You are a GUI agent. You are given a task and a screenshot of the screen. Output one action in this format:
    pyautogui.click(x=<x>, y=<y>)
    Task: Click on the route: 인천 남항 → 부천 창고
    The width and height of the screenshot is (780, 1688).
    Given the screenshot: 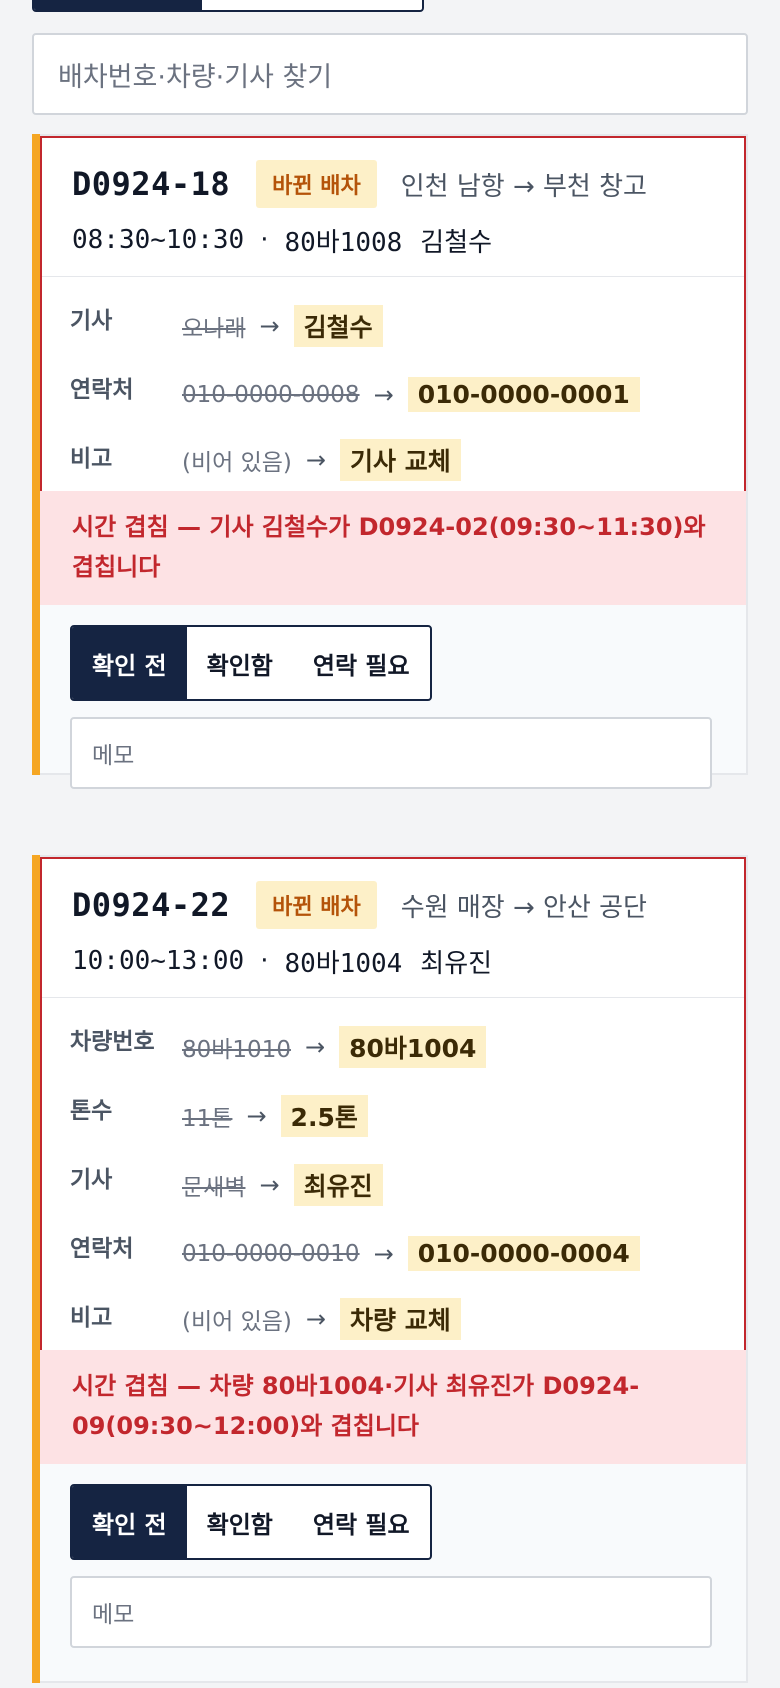 What is the action you would take?
    pyautogui.click(x=523, y=186)
    